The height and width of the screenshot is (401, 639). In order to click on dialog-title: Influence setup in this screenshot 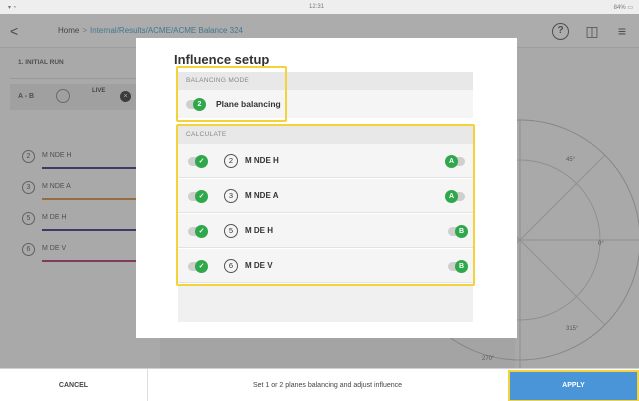, I will do `click(222, 59)`.